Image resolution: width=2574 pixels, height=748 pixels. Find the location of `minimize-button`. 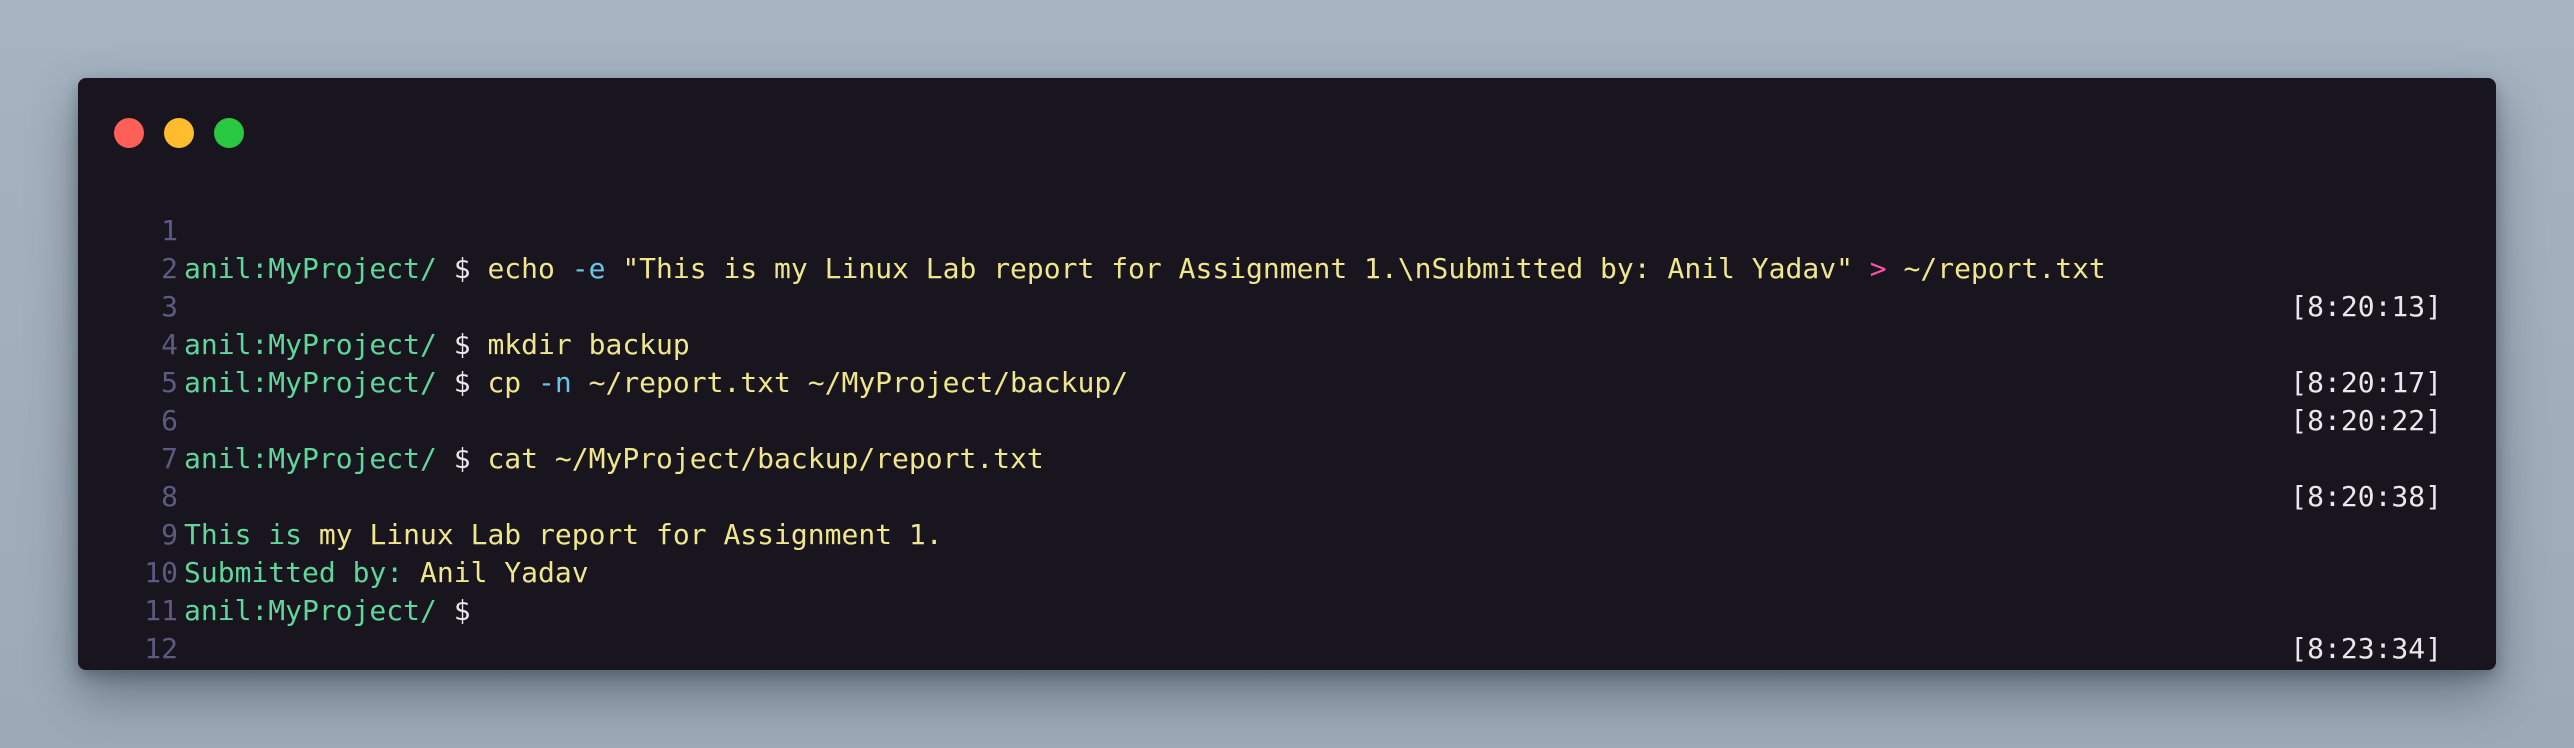

minimize-button is located at coordinates (179, 133).